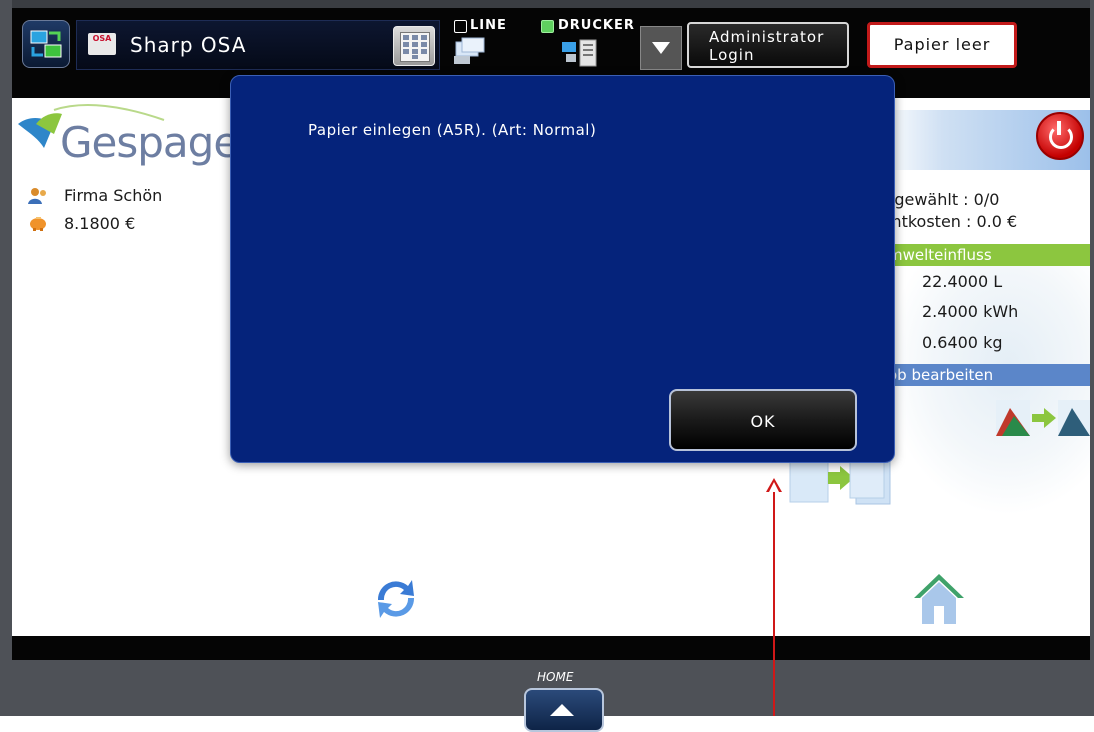 This screenshot has width=1094, height=732. Describe the element at coordinates (551, 4) in the screenshot. I see `top-frame-strip` at that location.